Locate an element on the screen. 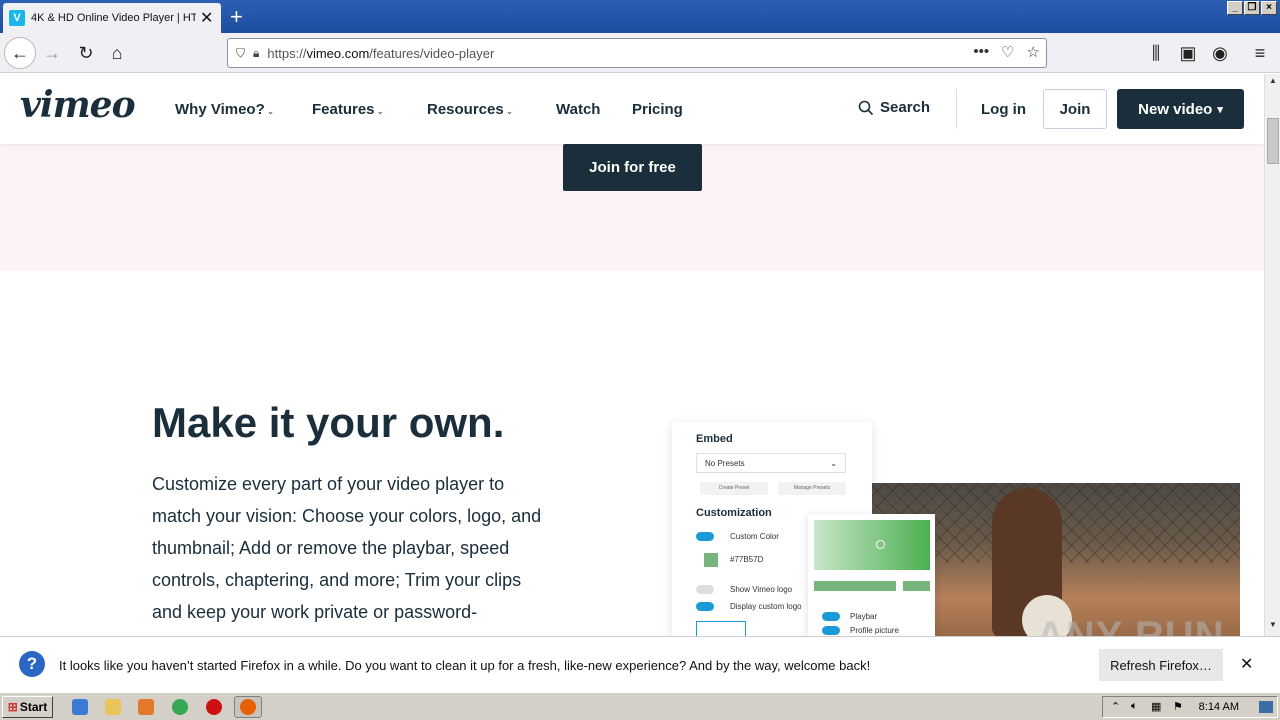 This screenshot has width=1280, height=720. alpha-bar is located at coordinates (916, 586).